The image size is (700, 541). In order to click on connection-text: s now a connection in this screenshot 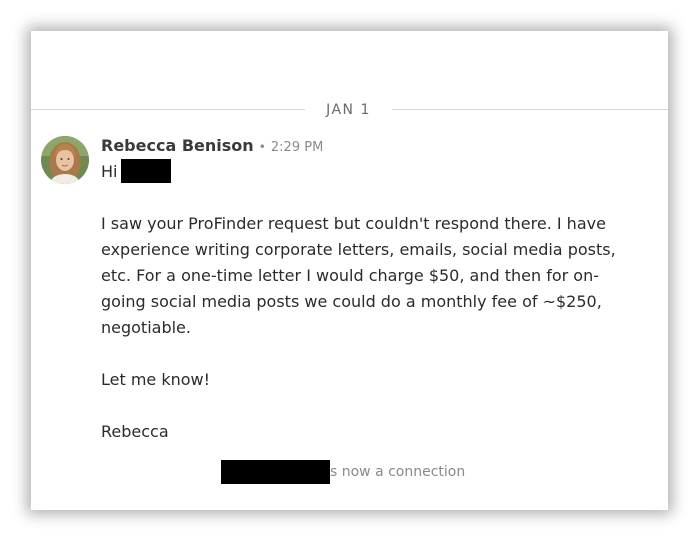, I will do `click(398, 472)`.